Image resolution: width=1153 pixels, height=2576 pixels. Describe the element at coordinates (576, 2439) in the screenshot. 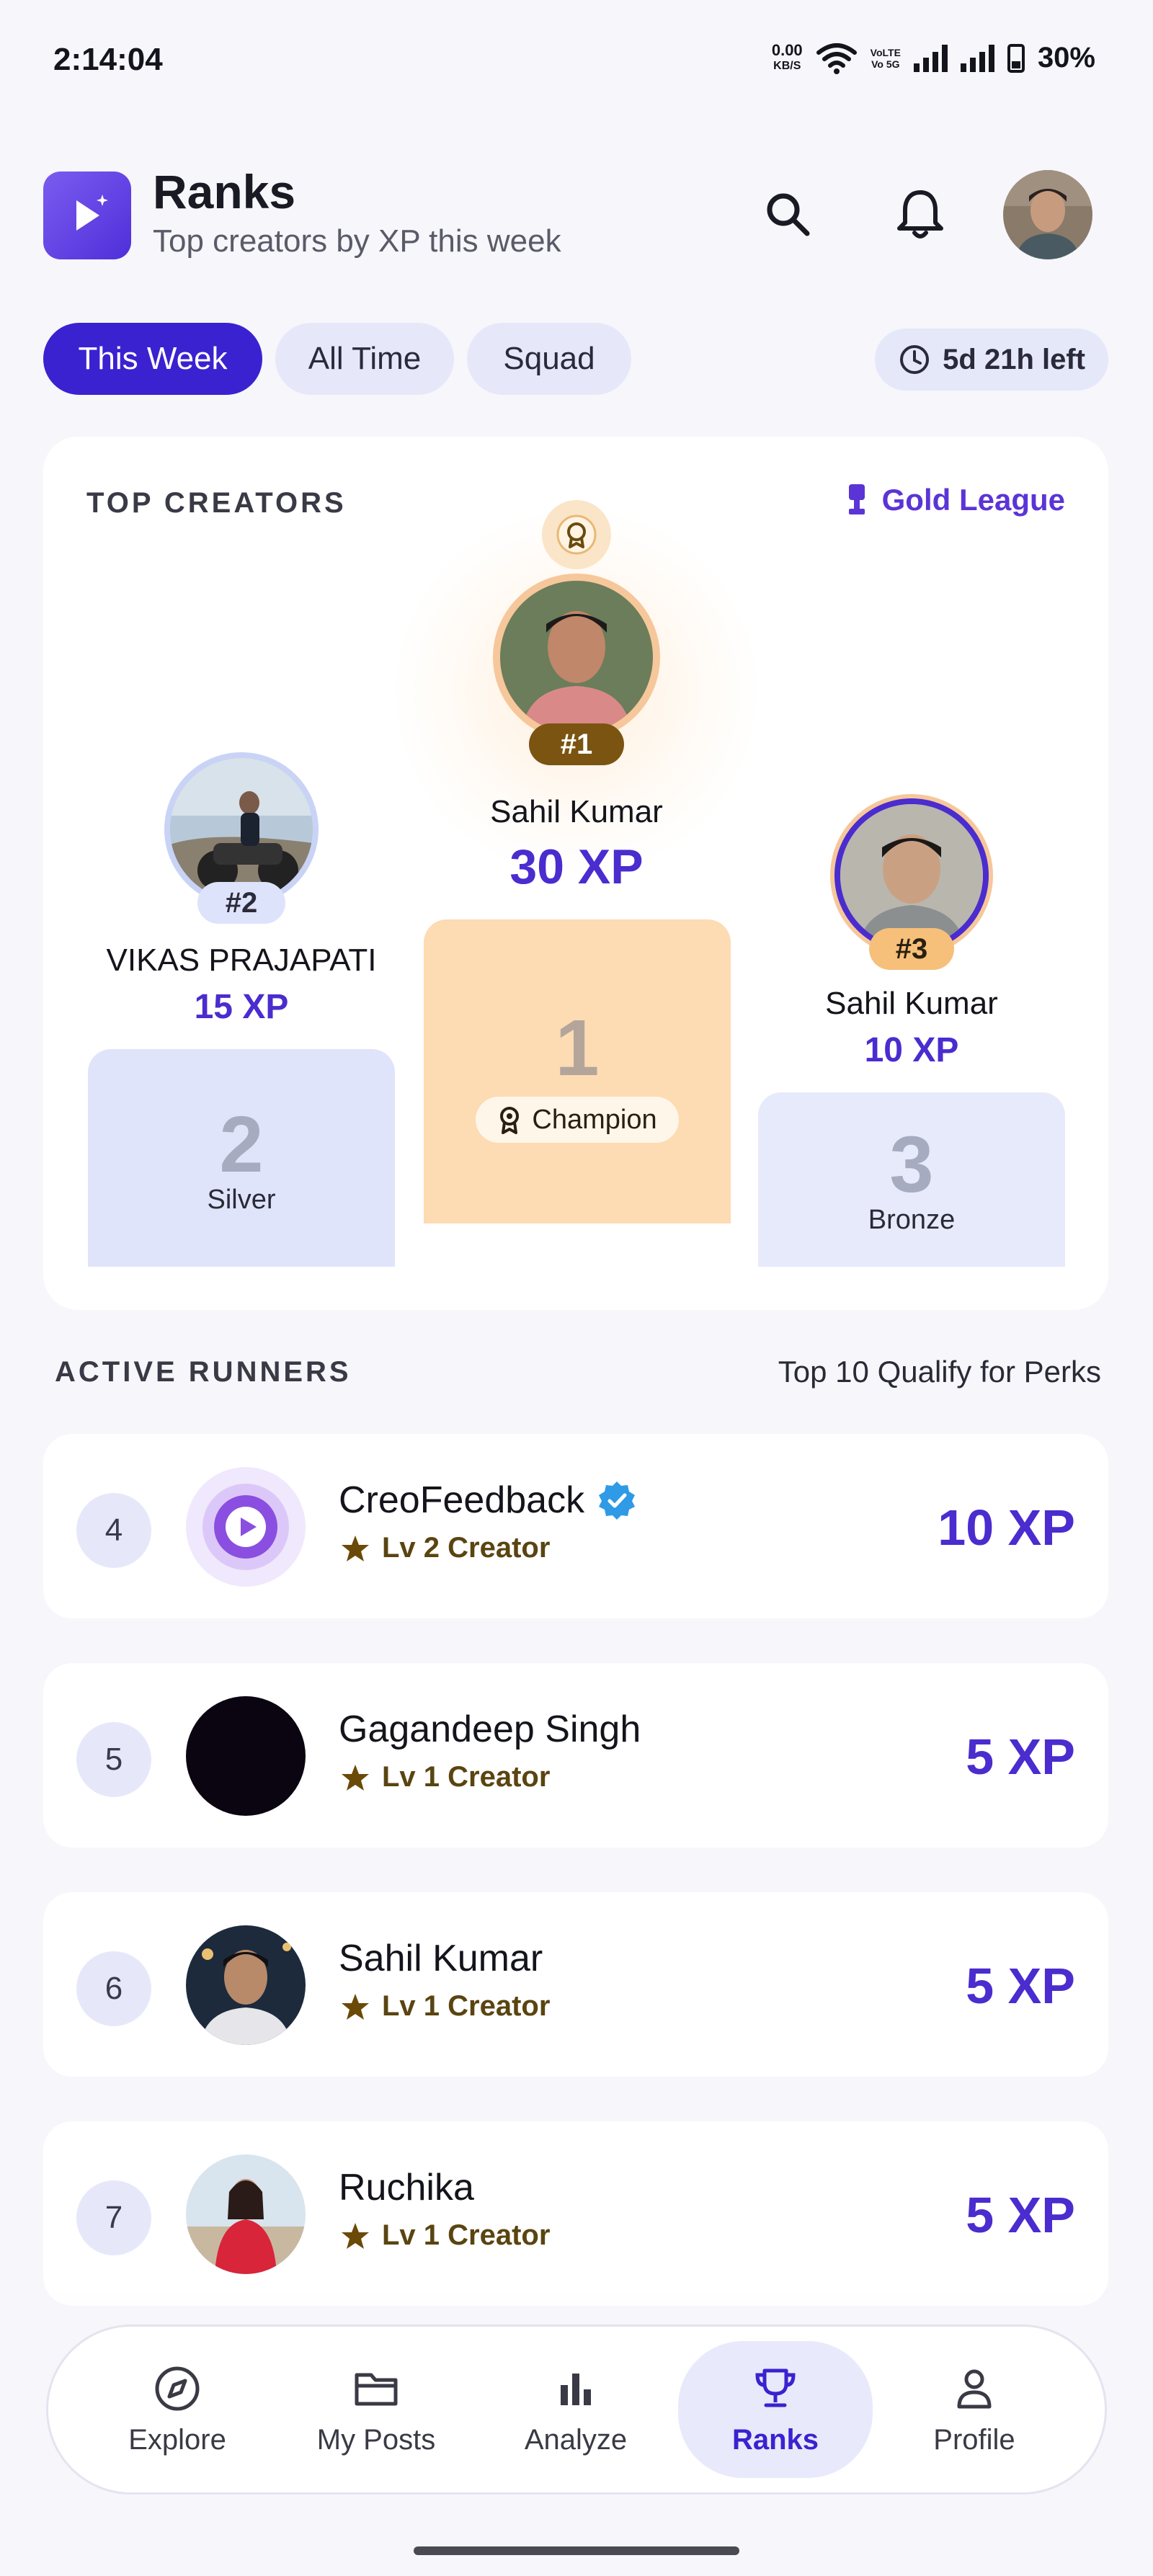

I see `nav-analyze-label: Analyze` at that location.